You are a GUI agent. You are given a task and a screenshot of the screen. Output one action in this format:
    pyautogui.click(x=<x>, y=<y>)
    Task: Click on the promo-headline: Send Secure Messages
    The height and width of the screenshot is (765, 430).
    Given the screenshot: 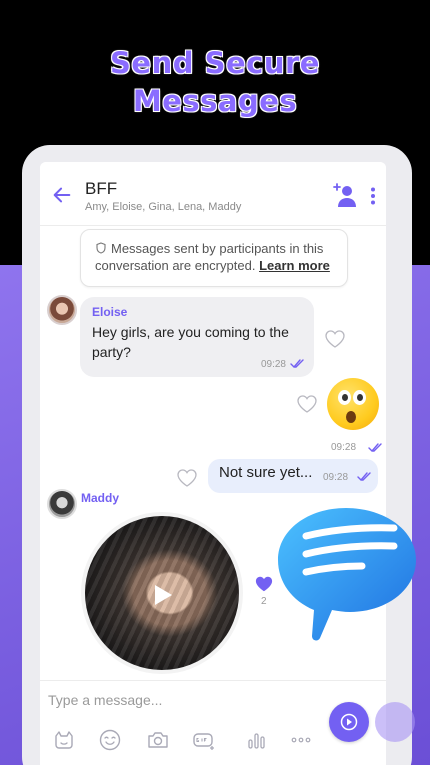 What is the action you would take?
    pyautogui.click(x=215, y=82)
    